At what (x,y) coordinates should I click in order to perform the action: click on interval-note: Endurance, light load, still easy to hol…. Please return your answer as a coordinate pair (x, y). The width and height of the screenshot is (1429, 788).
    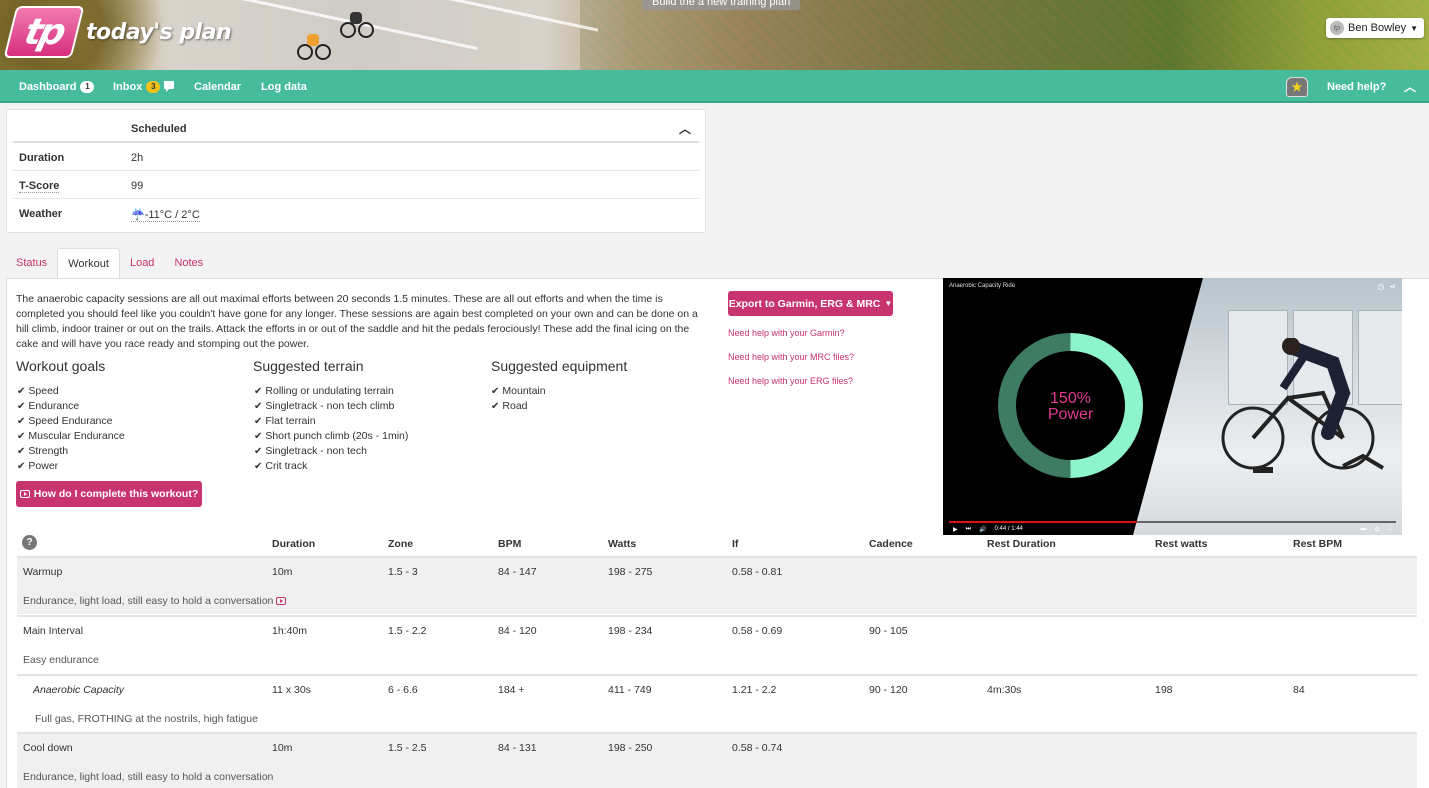
    Looking at the image, I should click on (148, 777).